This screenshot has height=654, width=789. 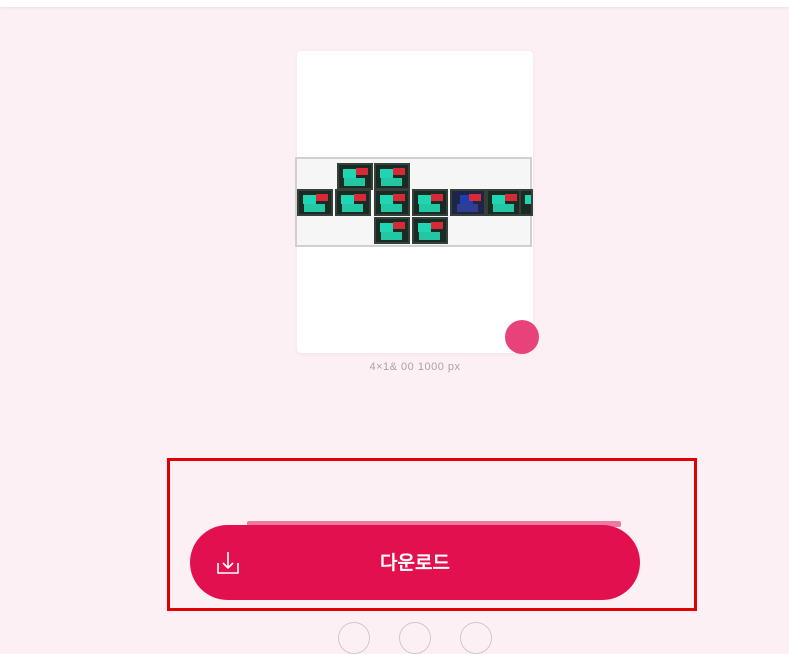 What do you see at coordinates (415, 563) in the screenshot?
I see `download-button-label: 다운로드` at bounding box center [415, 563].